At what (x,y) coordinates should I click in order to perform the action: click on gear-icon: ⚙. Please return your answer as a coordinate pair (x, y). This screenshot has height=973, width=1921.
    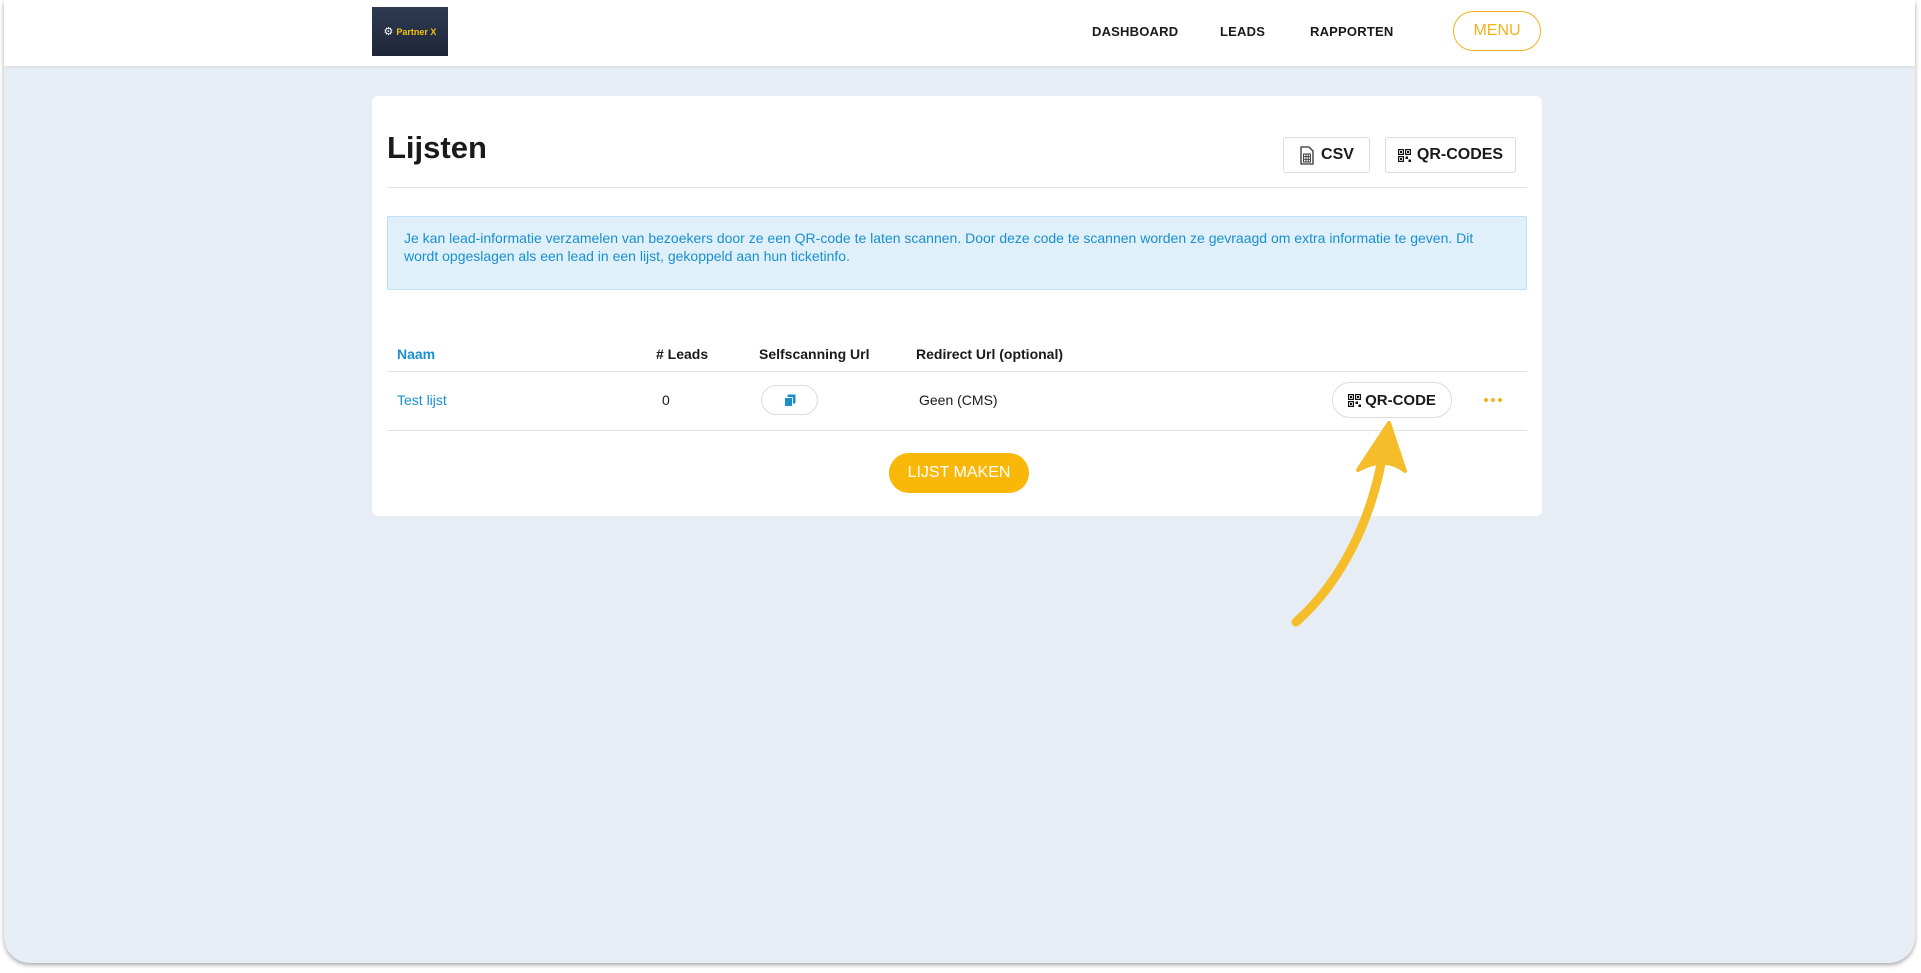
    Looking at the image, I should click on (388, 32).